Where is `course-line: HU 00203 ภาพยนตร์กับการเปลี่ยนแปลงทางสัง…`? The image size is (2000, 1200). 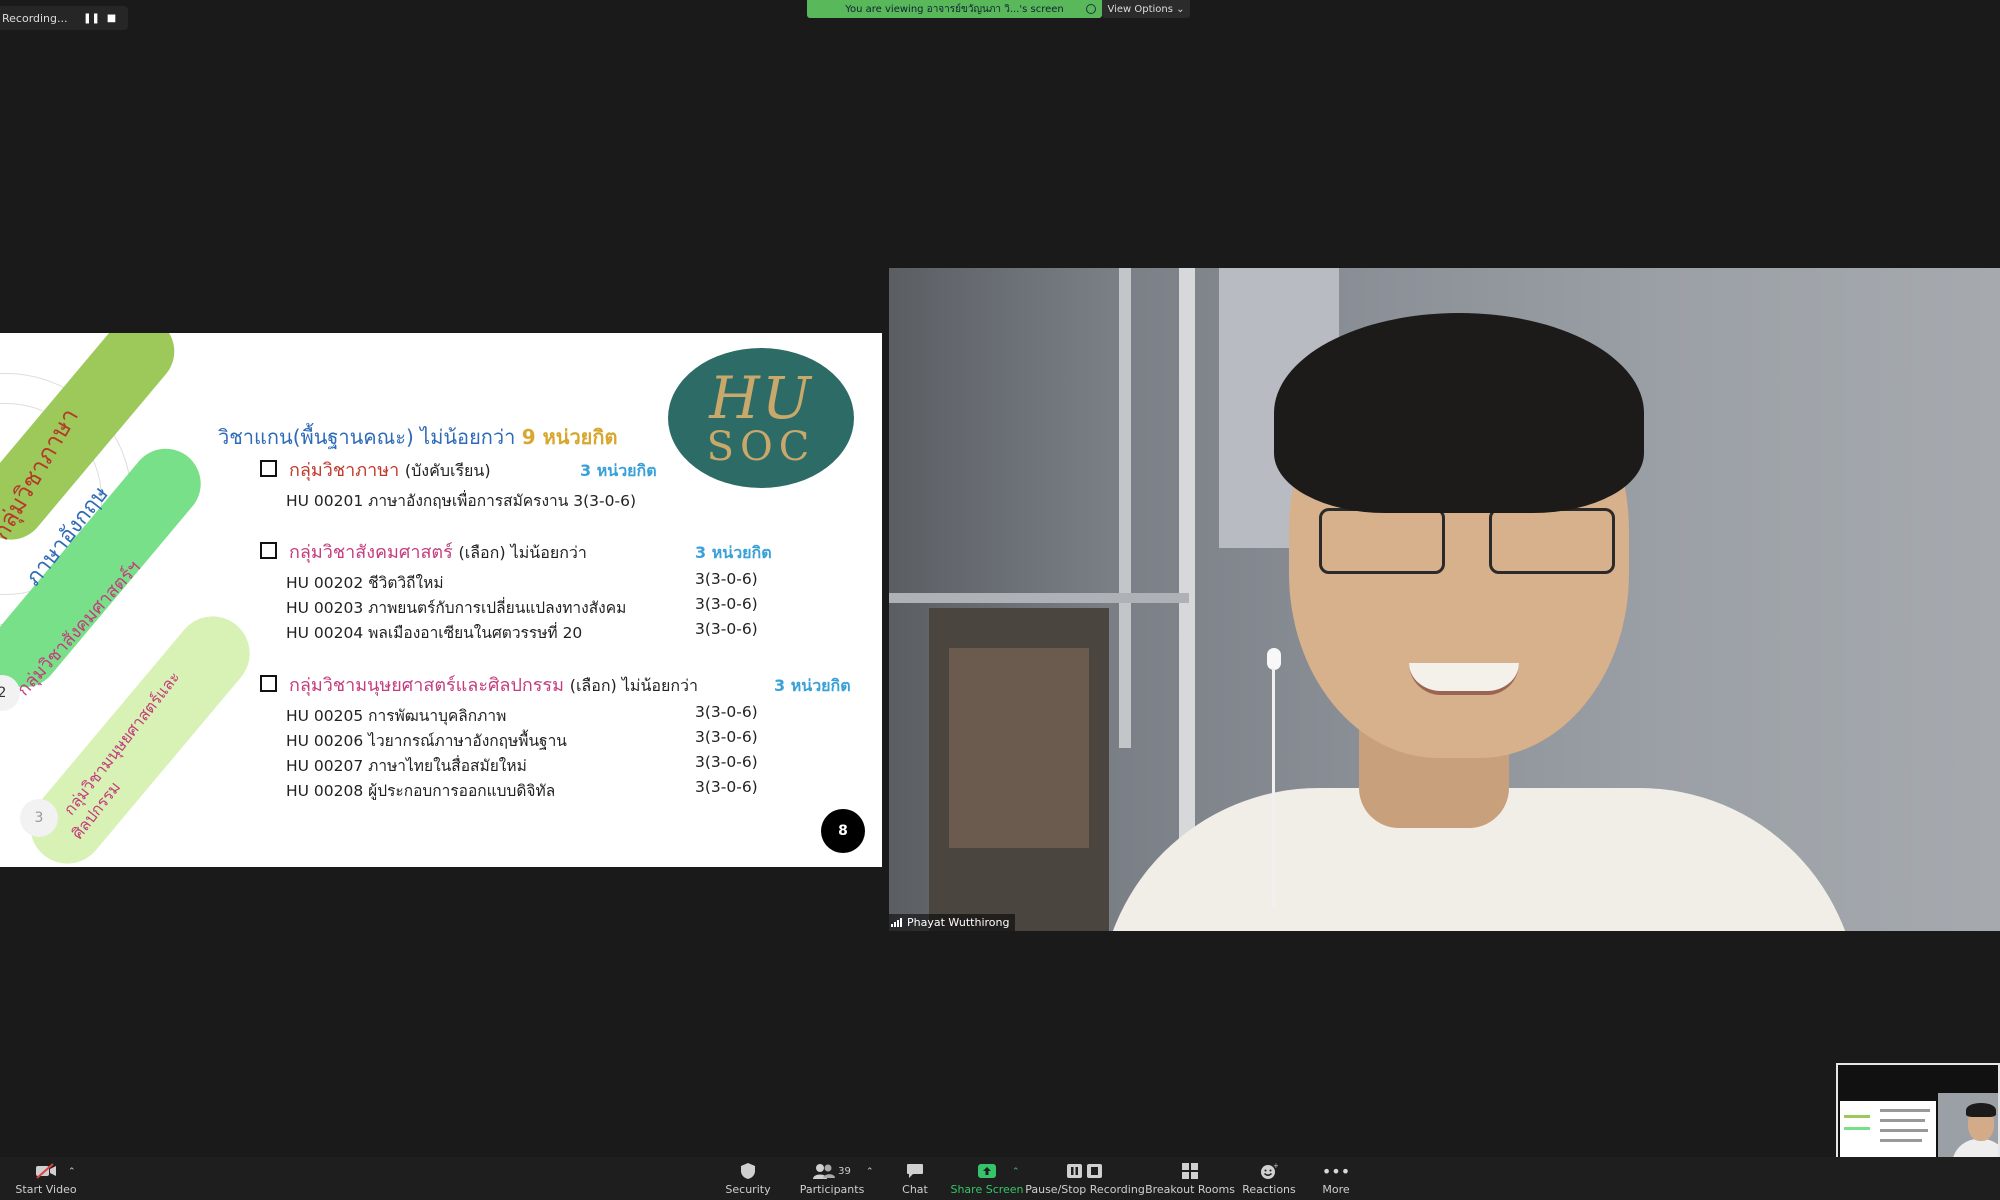 course-line: HU 00203 ภาพยนตร์กับการเปลี่ยนแปลงทางสัง… is located at coordinates (456, 608).